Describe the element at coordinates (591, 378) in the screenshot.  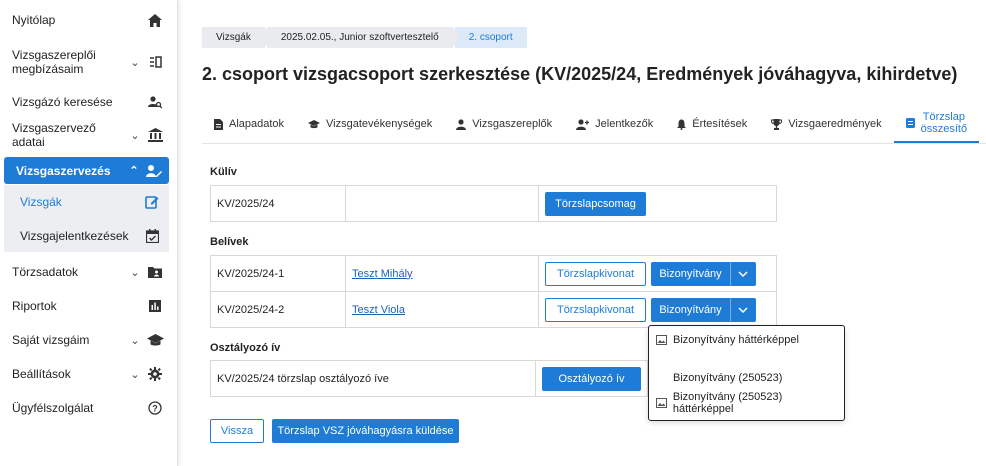
I see `osztalyozo-button: Osztályozó ív` at that location.